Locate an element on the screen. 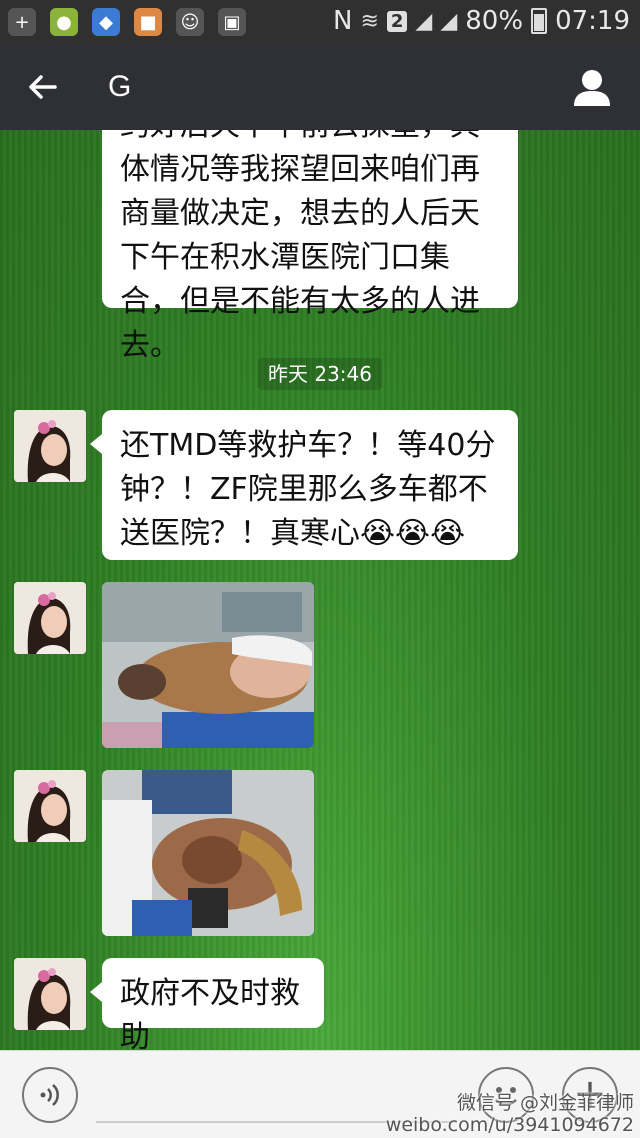 The image size is (640, 1138). nfc-indicator: N is located at coordinates (343, 21).